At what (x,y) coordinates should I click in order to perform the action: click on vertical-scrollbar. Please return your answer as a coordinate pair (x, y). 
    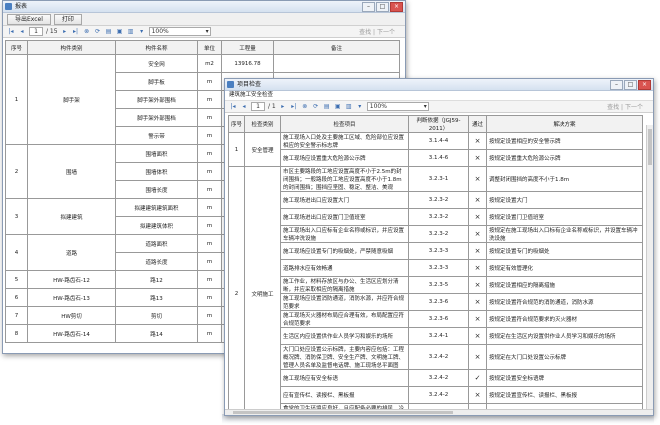
    Looking at the image, I should click on (649, 270).